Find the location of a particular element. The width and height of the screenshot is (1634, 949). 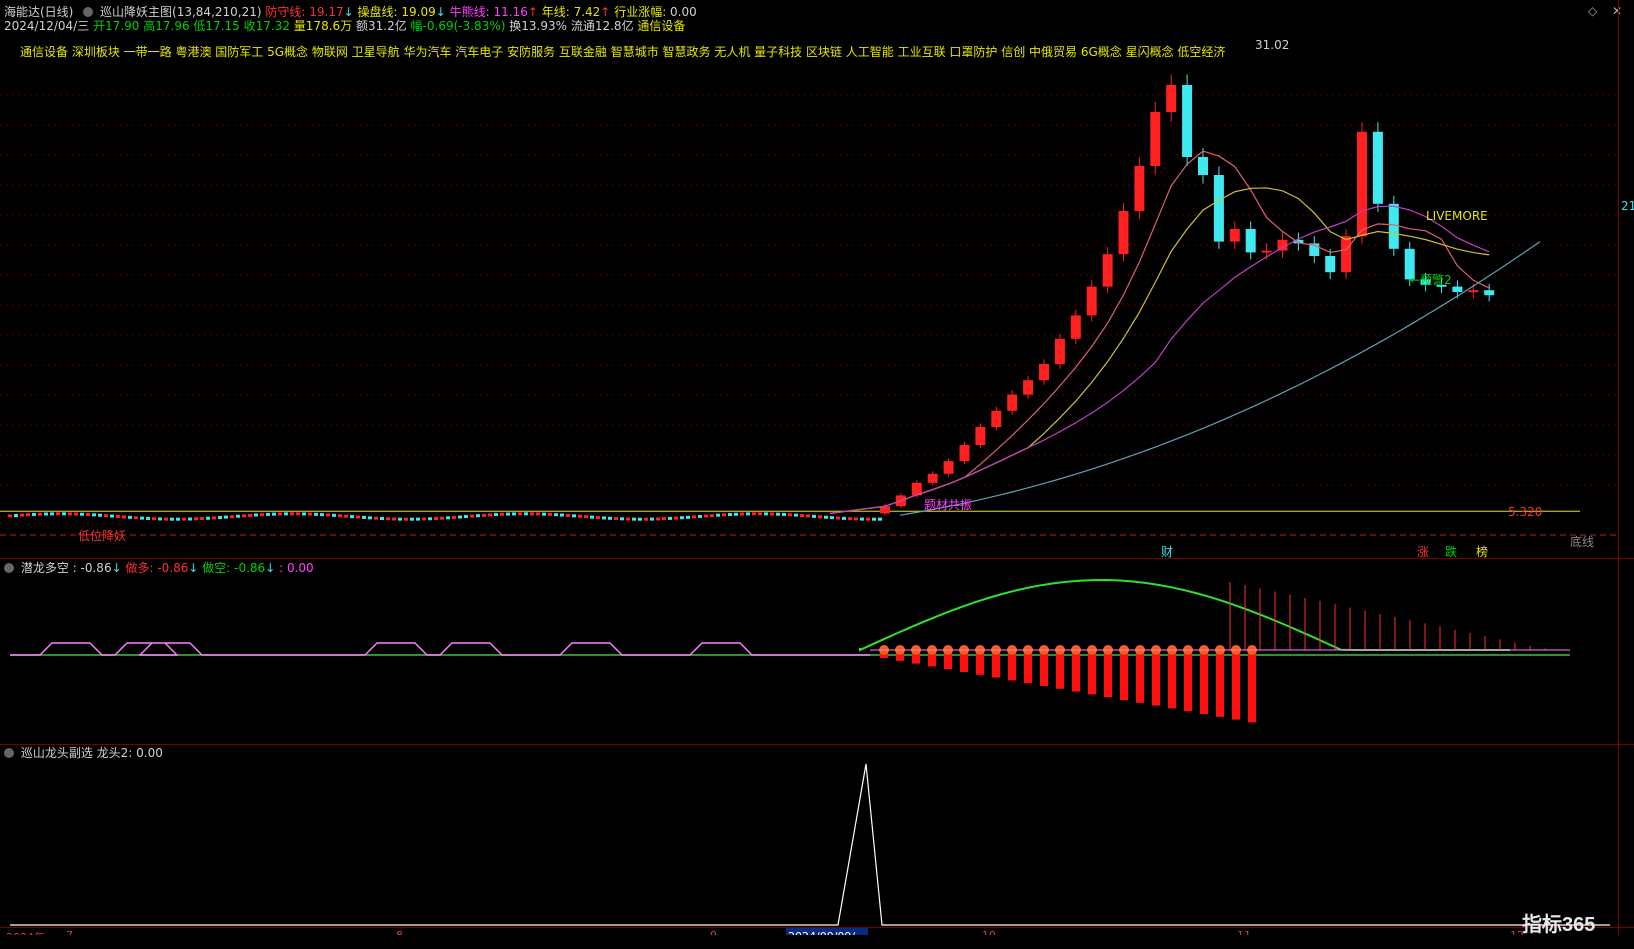

right-axis-label: 21 is located at coordinates (1627, 206).